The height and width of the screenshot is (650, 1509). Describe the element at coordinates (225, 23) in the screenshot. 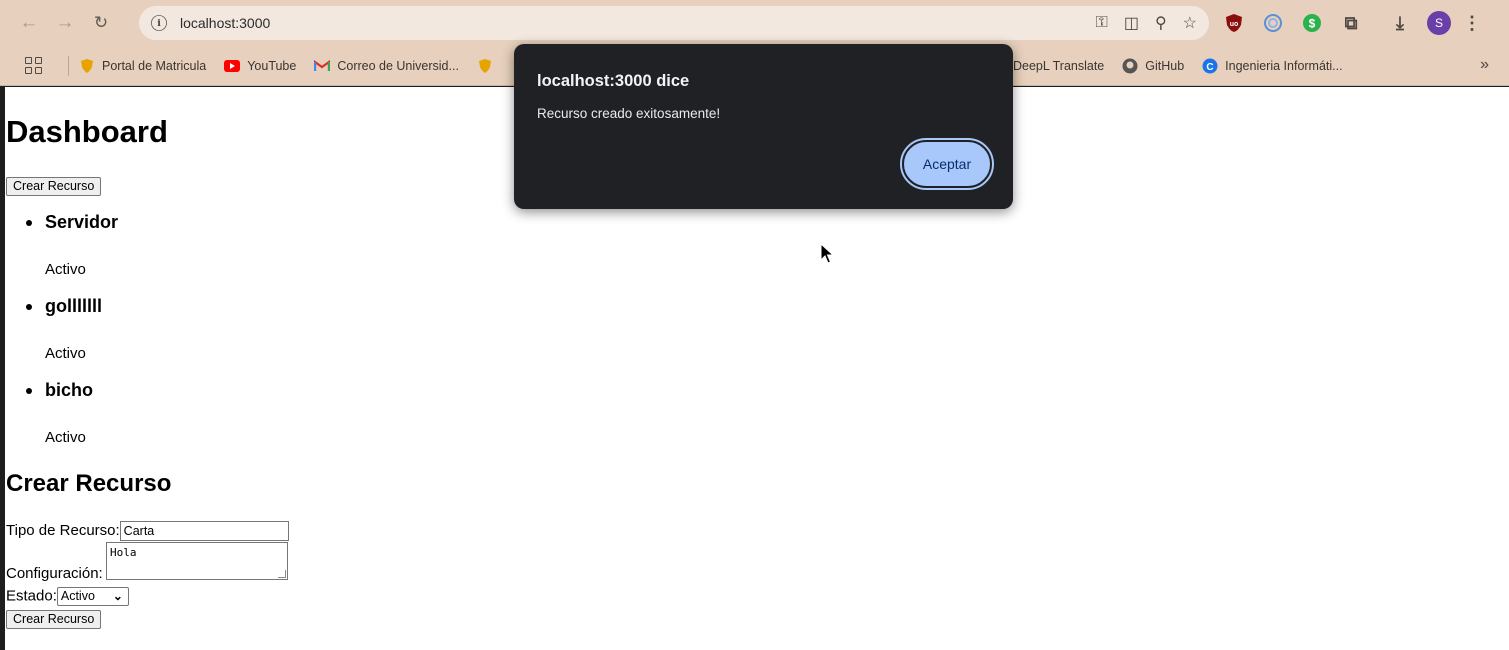

I see `url-text: localhost:3000` at that location.